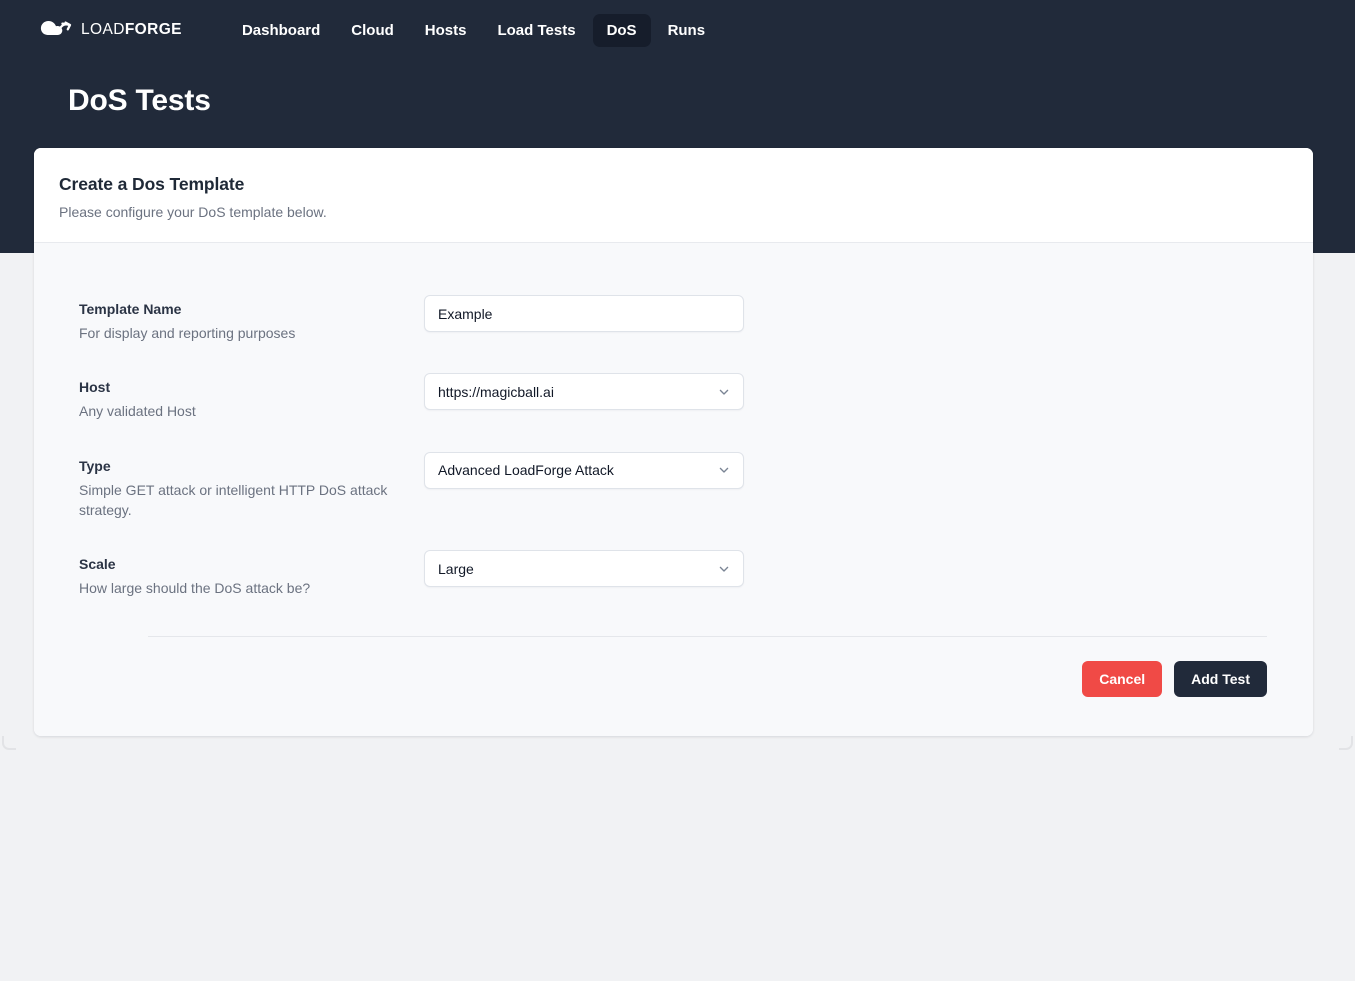  I want to click on nav-item-load-tests: Load Tests, so click(536, 30).